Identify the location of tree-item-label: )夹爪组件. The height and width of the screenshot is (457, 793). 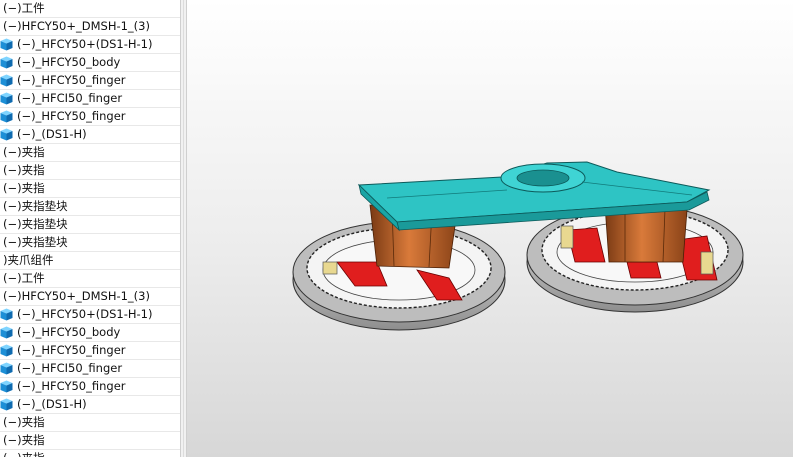
(28, 260).